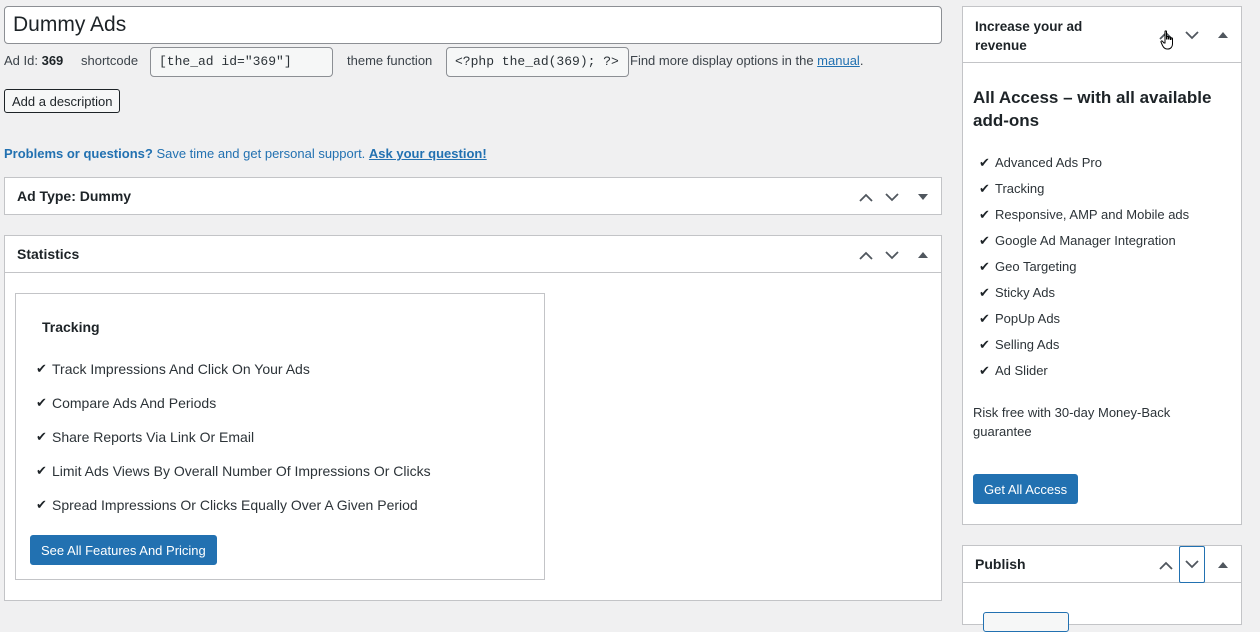 Image resolution: width=1260 pixels, height=632 pixels. I want to click on more-options-text: Find more display options in the manual., so click(747, 60).